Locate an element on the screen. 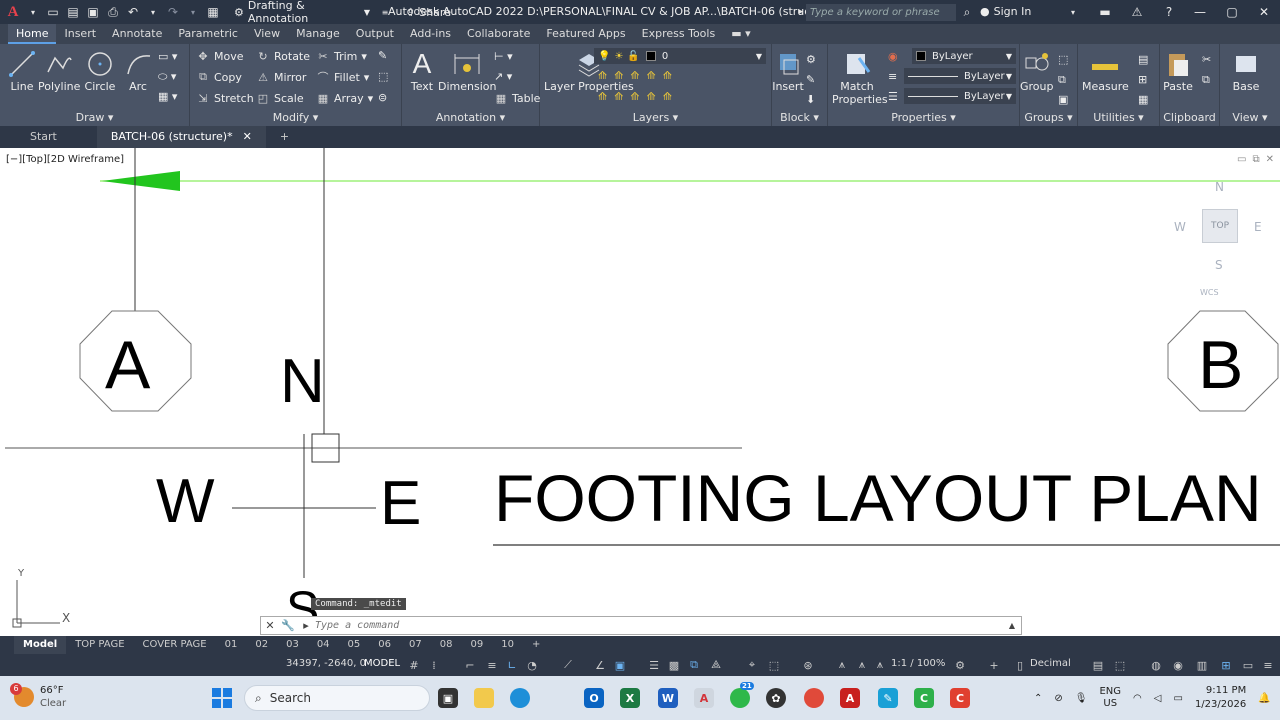 This screenshot has height=720, width=1280. snap-icon: ⁞ is located at coordinates (434, 665).